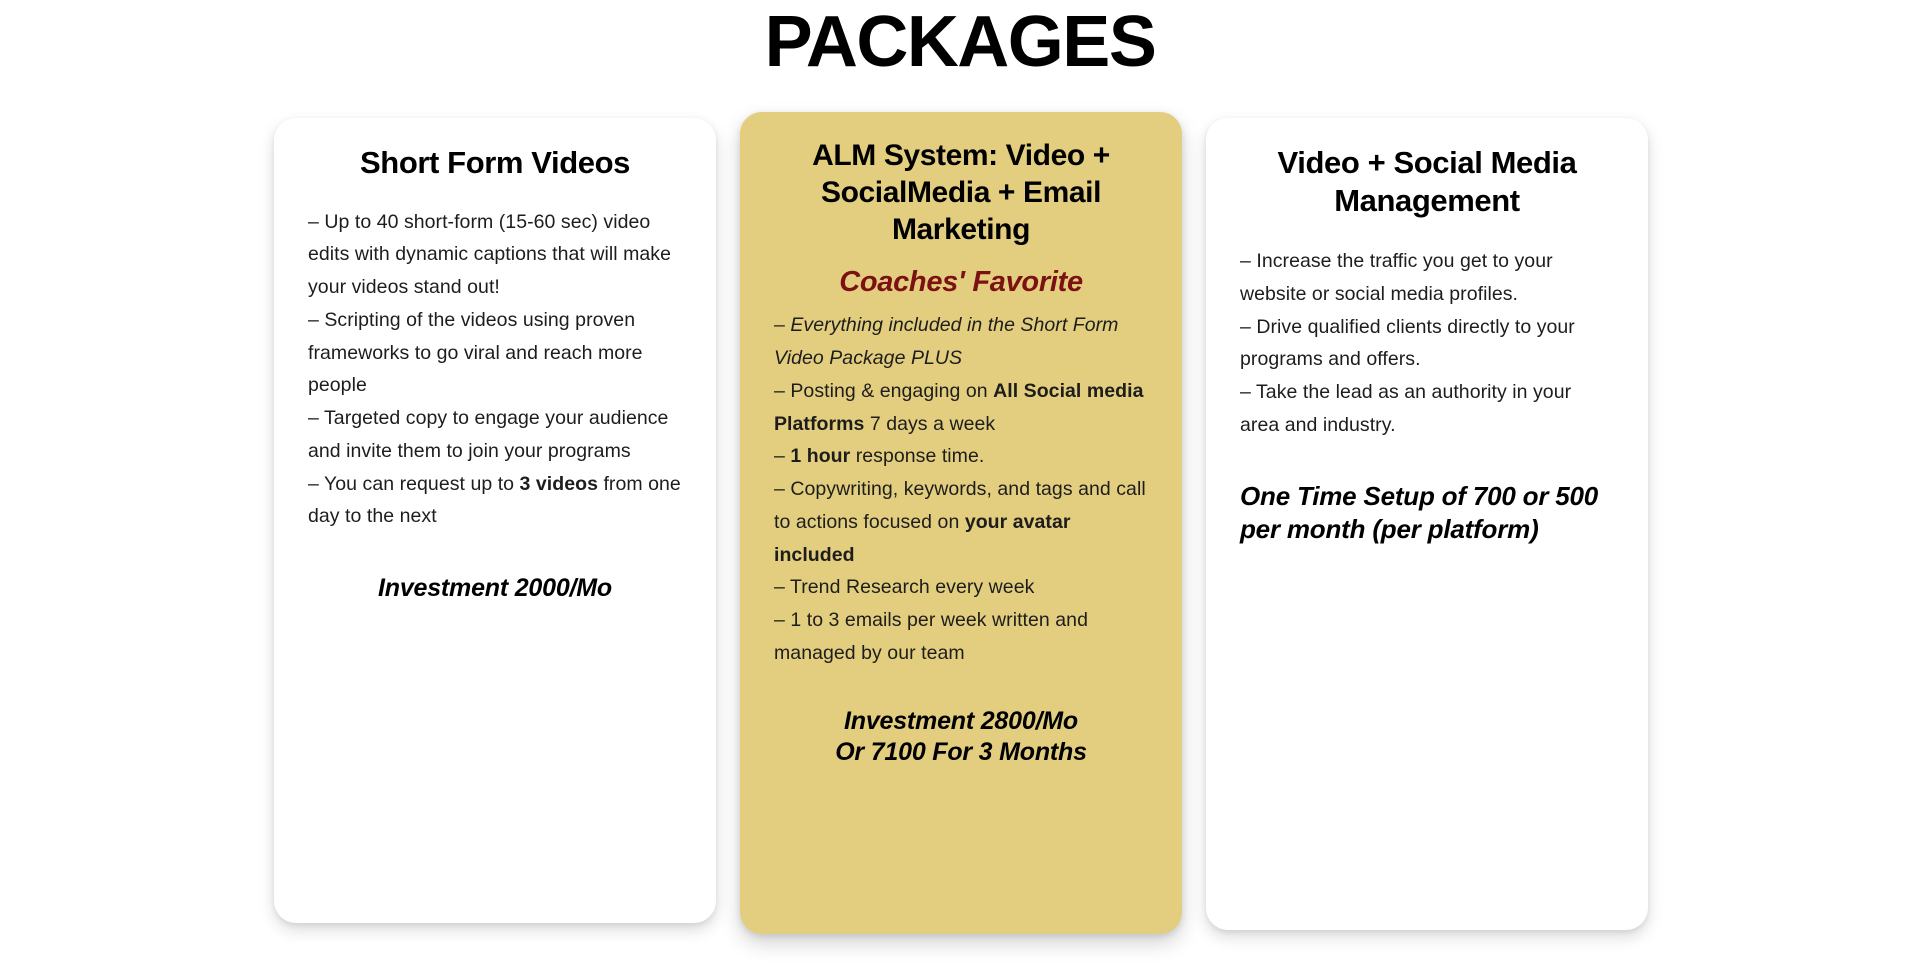 This screenshot has height=971, width=1920. I want to click on package-price: Investment 2000/Mo, so click(495, 588).